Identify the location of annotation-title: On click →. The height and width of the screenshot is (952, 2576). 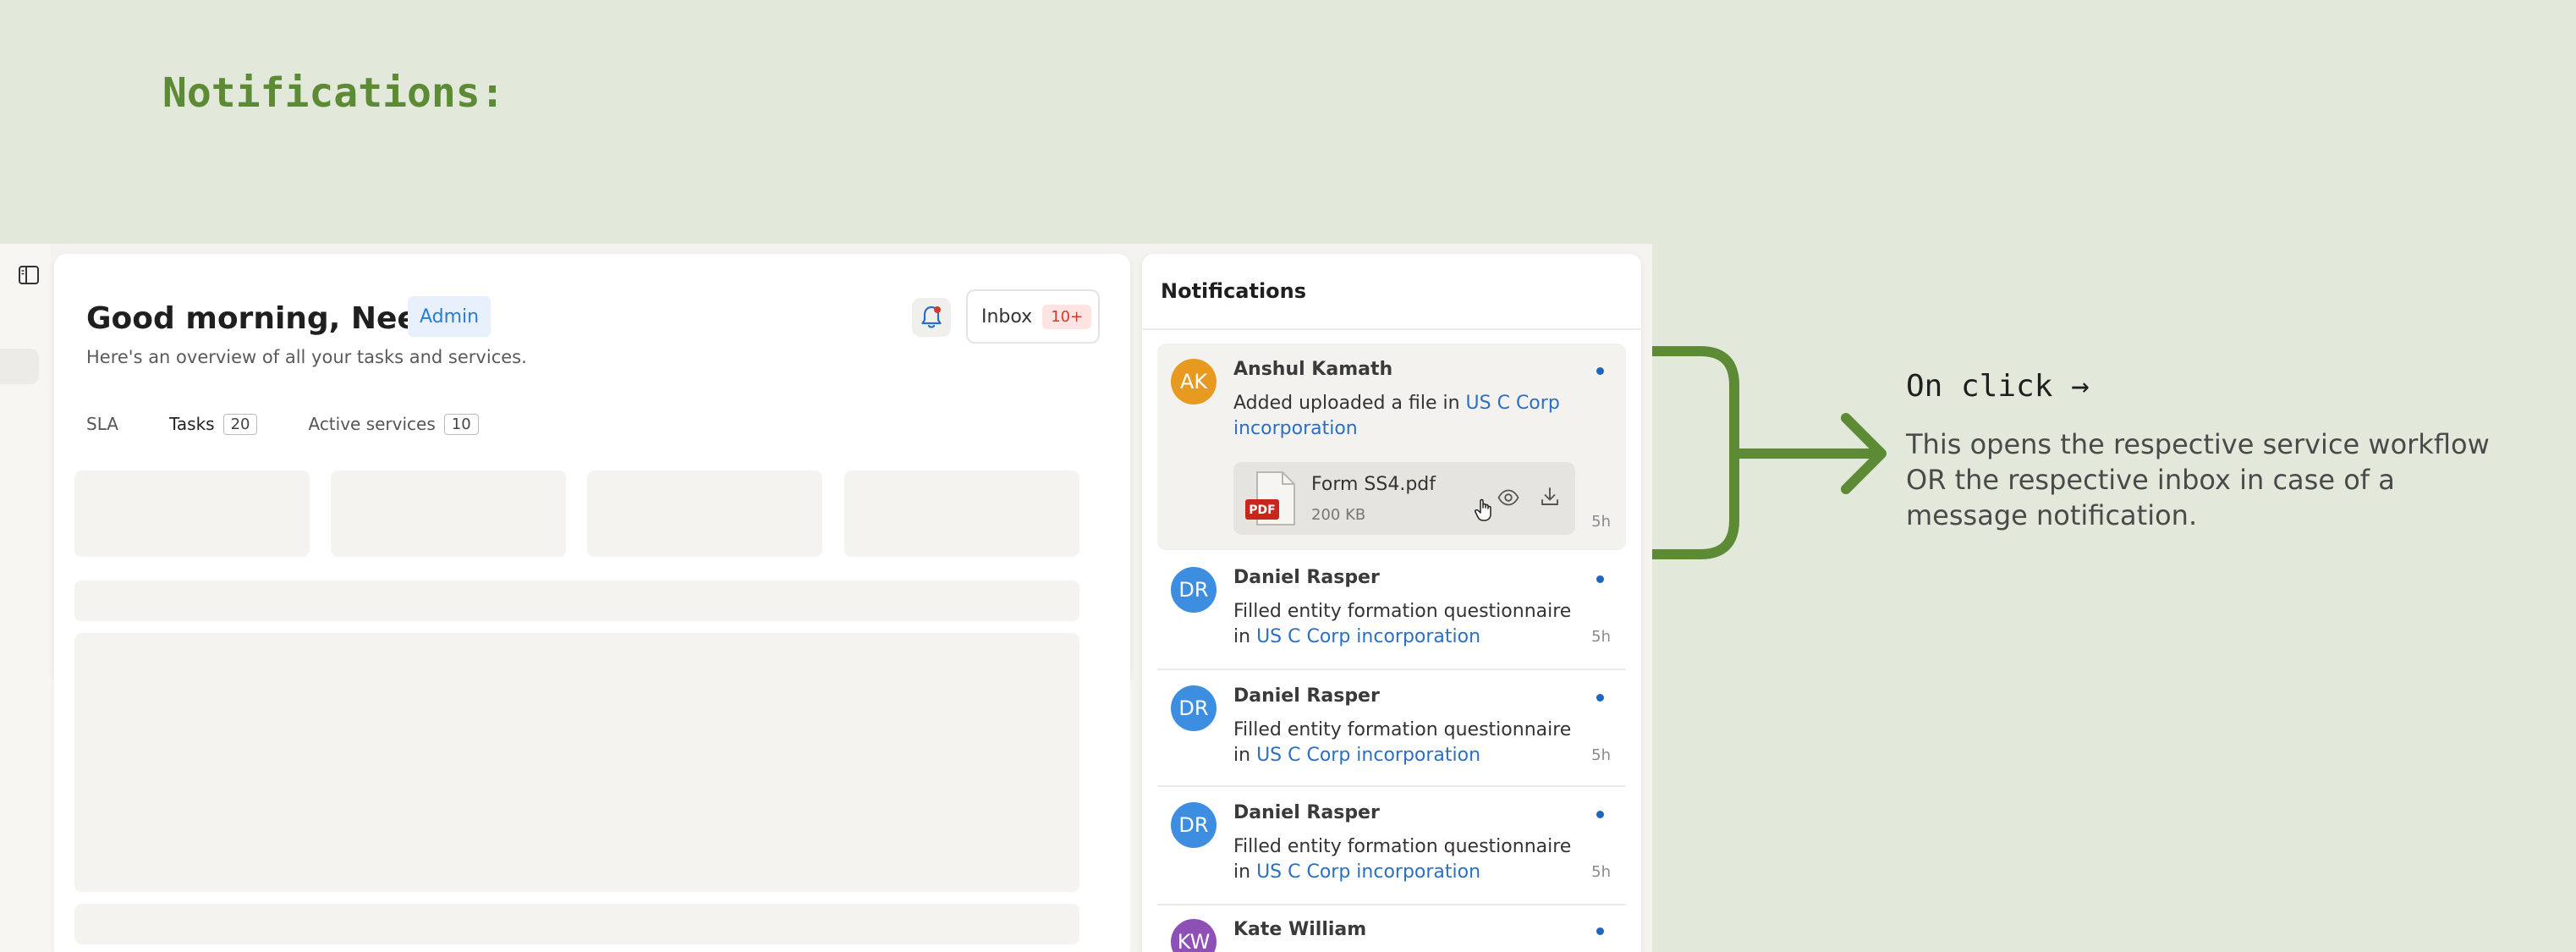
(1998, 386).